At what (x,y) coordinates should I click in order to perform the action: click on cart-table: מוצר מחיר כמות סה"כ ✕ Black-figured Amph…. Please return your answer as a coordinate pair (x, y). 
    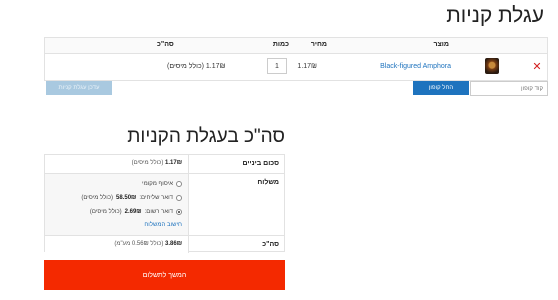
    Looking at the image, I should click on (296, 59).